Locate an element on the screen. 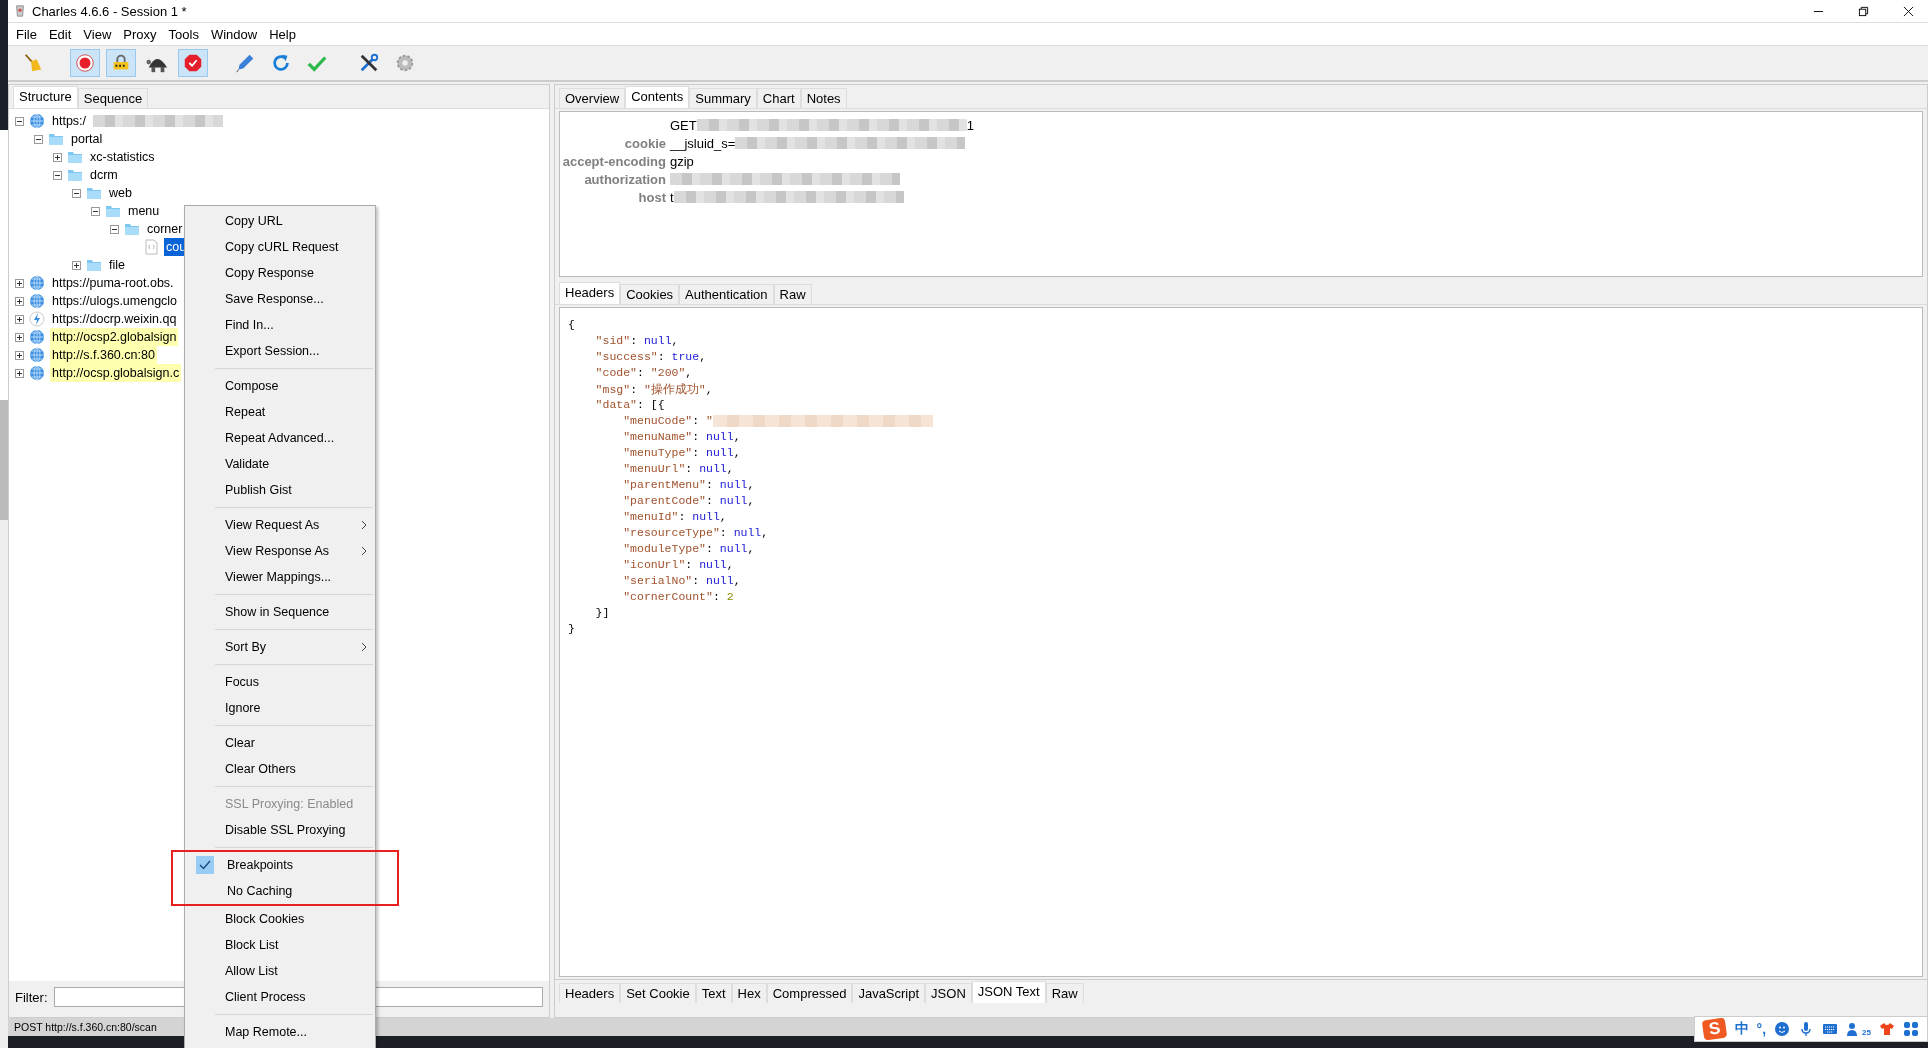 The height and width of the screenshot is (1048, 1928). stop-button is located at coordinates (193, 63).